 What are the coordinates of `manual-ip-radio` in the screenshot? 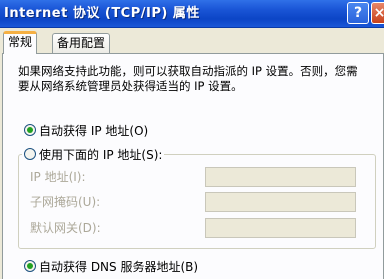 It's located at (30, 154).